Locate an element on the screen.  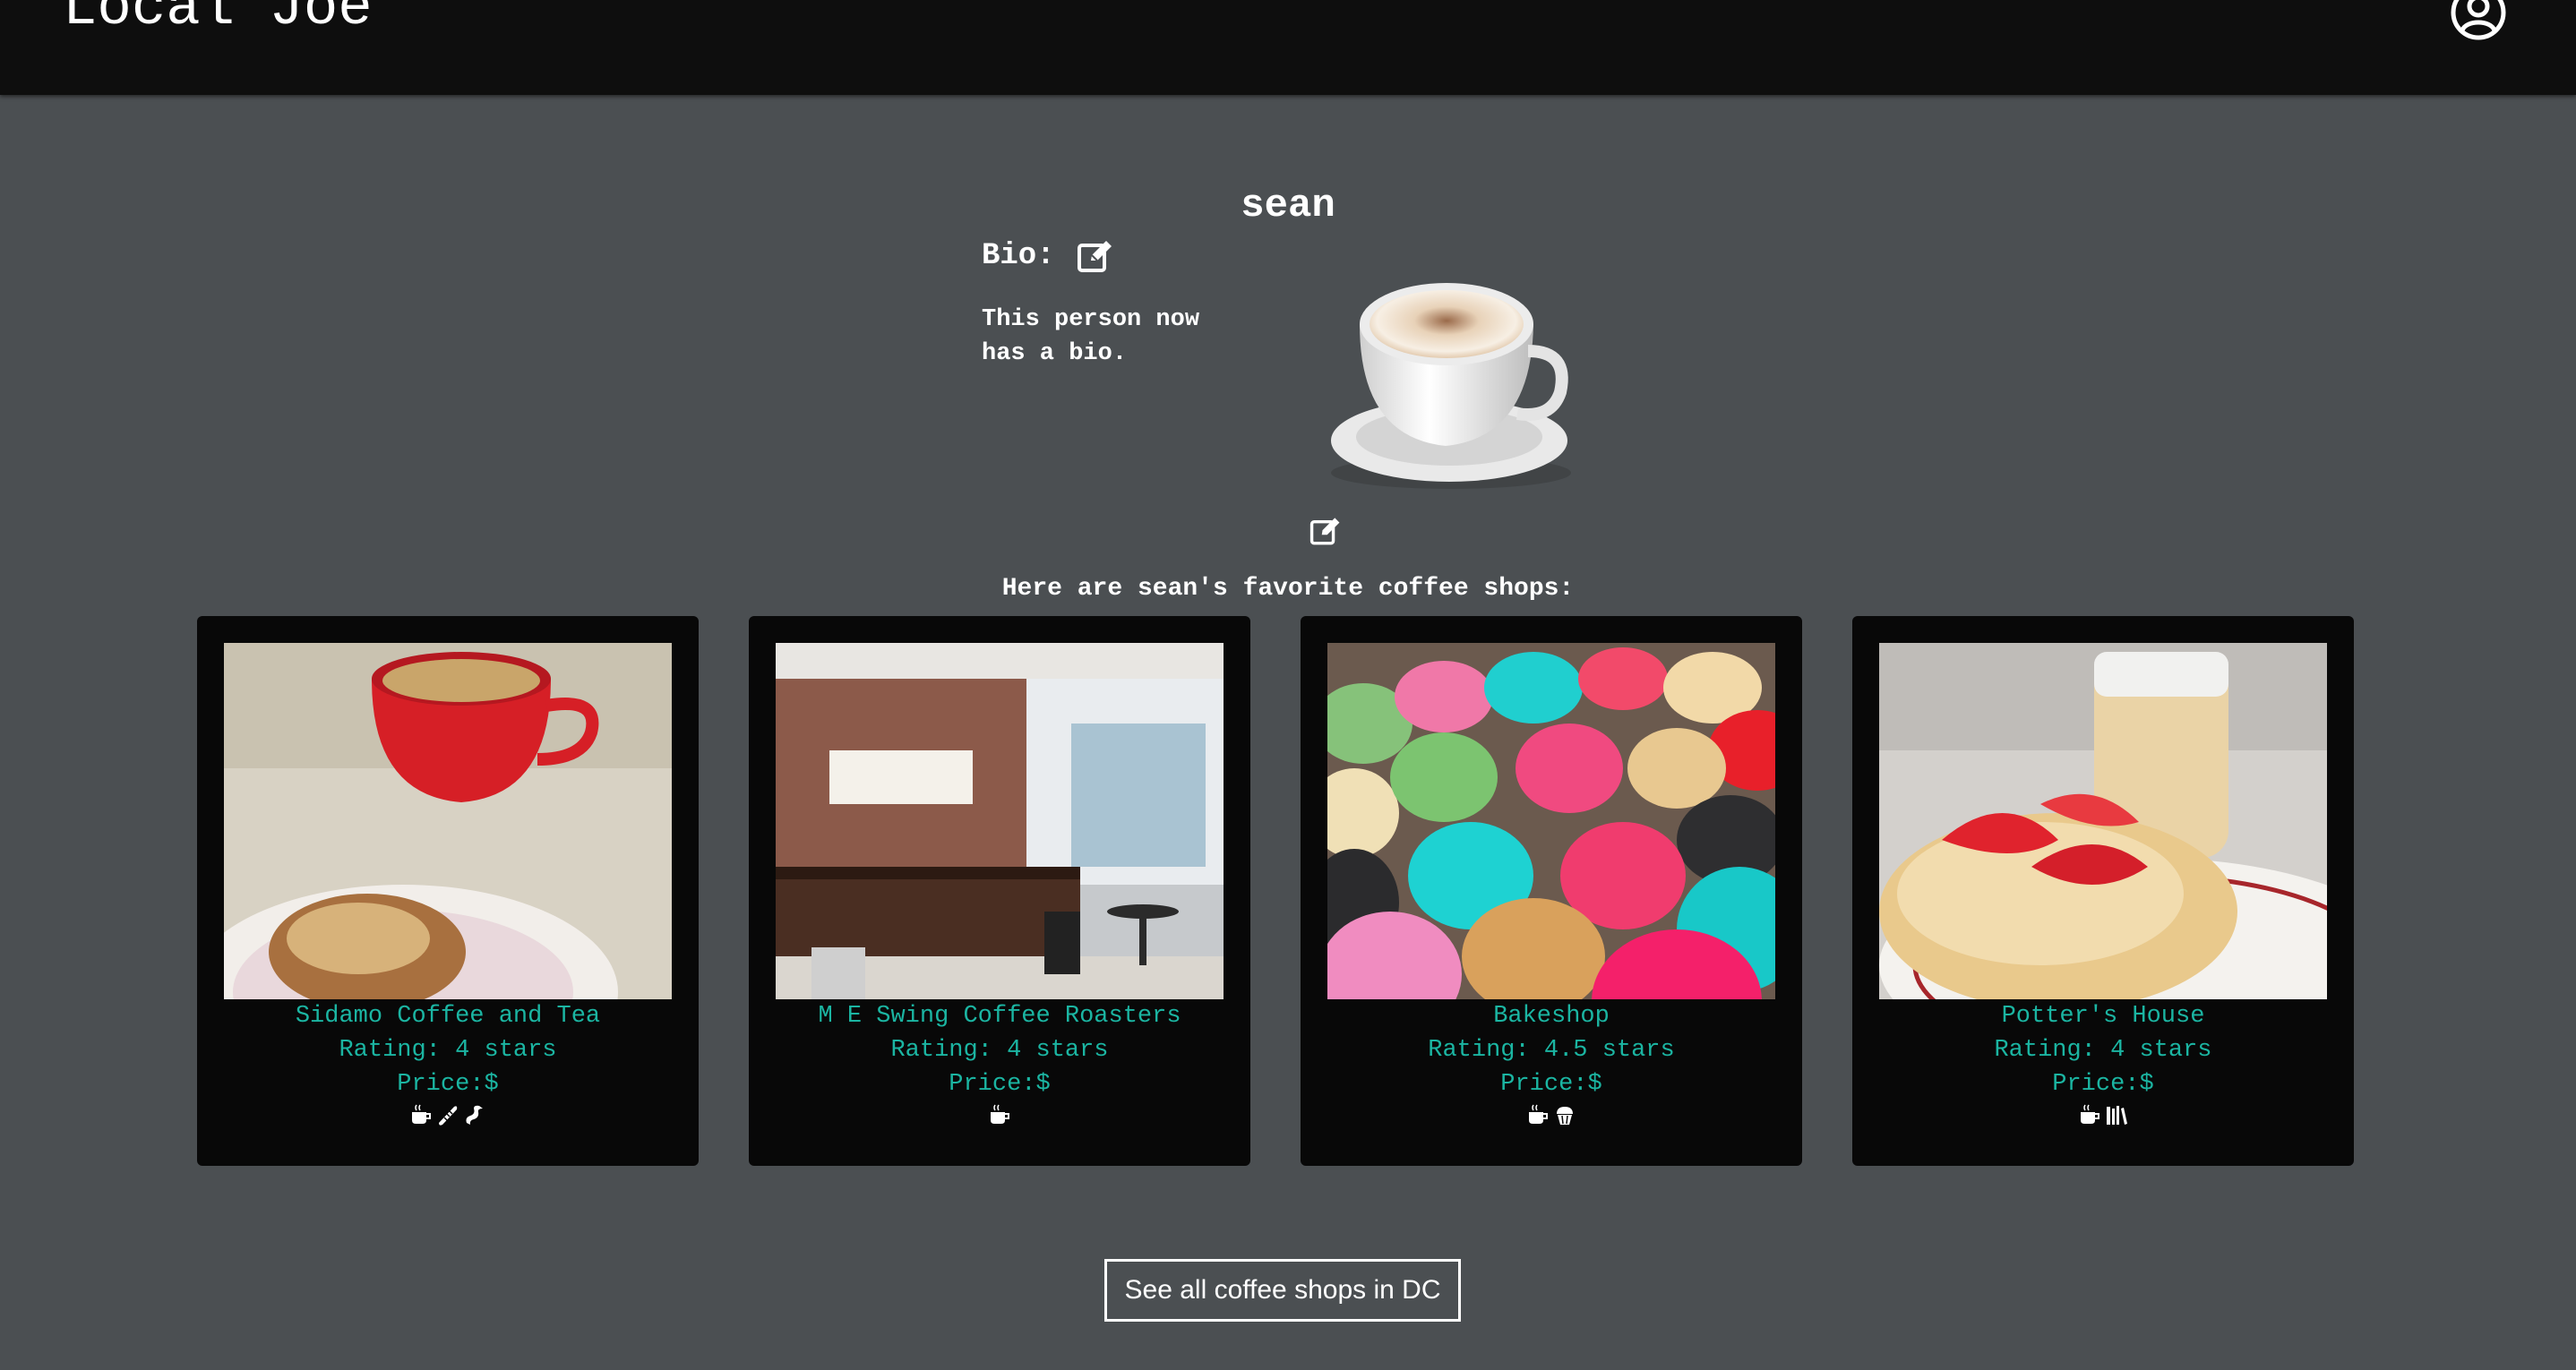
bio-text: This person now has a bio. is located at coordinates (1091, 337).